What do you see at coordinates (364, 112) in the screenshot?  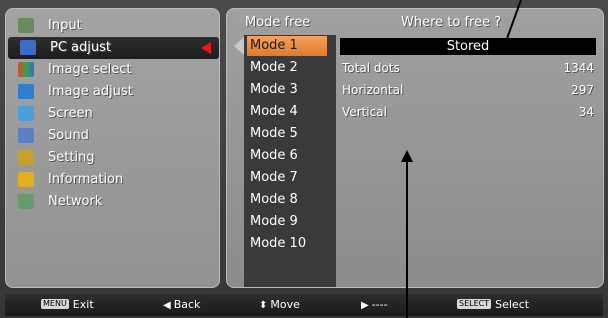 I see `info-label: Vertical` at bounding box center [364, 112].